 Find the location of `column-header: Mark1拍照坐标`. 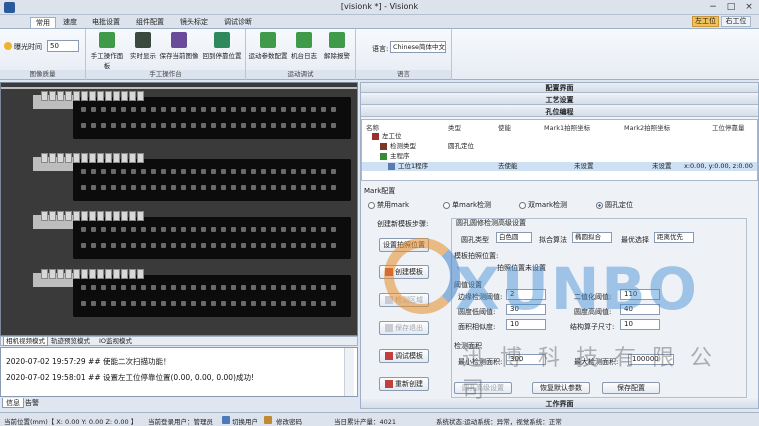

column-header: Mark1拍照坐标 is located at coordinates (567, 128).